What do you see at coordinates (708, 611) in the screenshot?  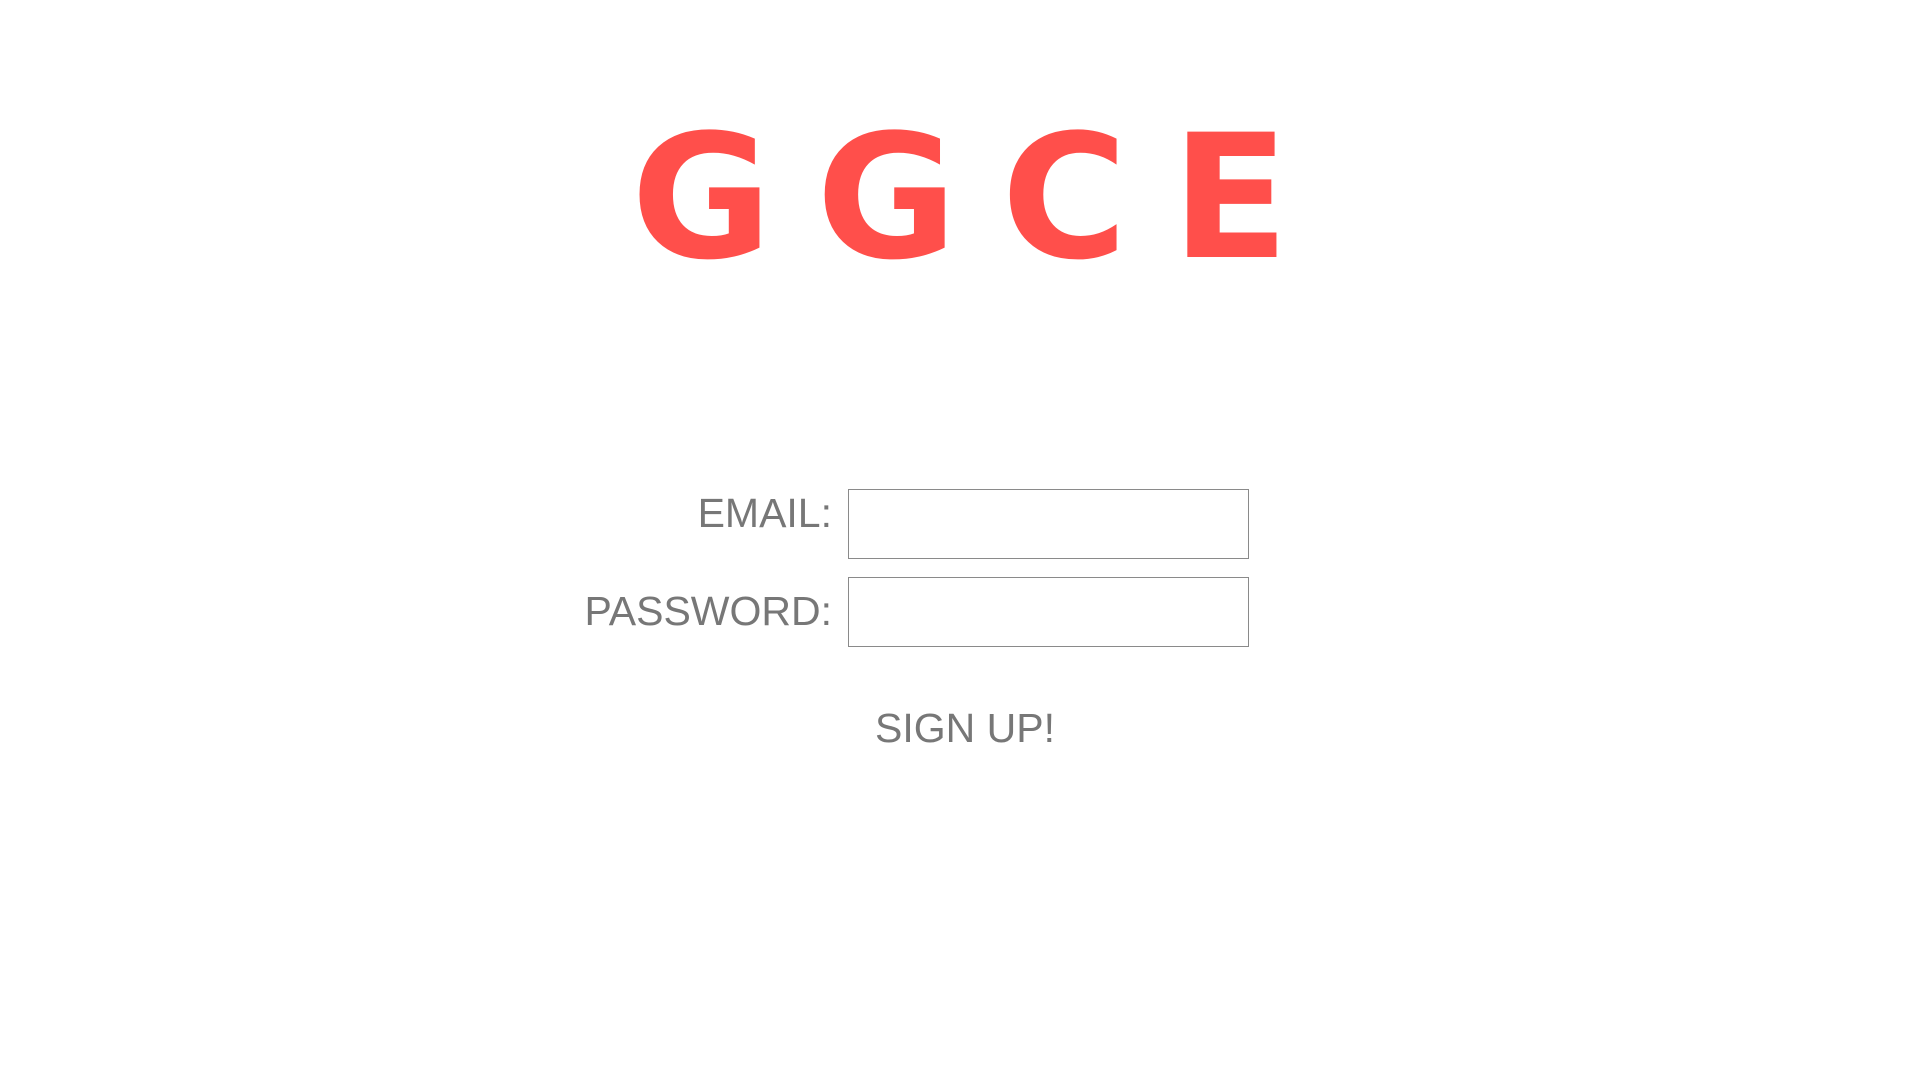 I see `password-label: PASSWORD:` at bounding box center [708, 611].